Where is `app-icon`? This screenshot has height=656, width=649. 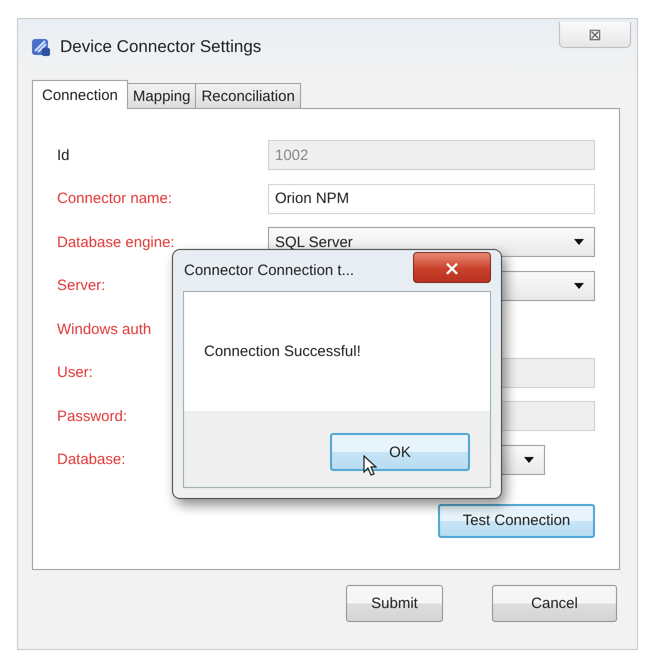 app-icon is located at coordinates (41, 47).